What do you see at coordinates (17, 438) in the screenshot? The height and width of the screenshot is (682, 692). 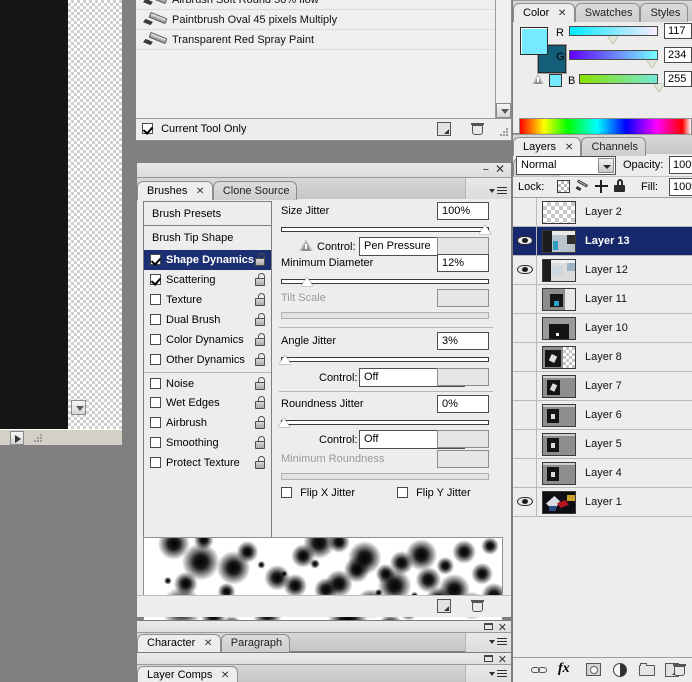 I see `document-play-button` at bounding box center [17, 438].